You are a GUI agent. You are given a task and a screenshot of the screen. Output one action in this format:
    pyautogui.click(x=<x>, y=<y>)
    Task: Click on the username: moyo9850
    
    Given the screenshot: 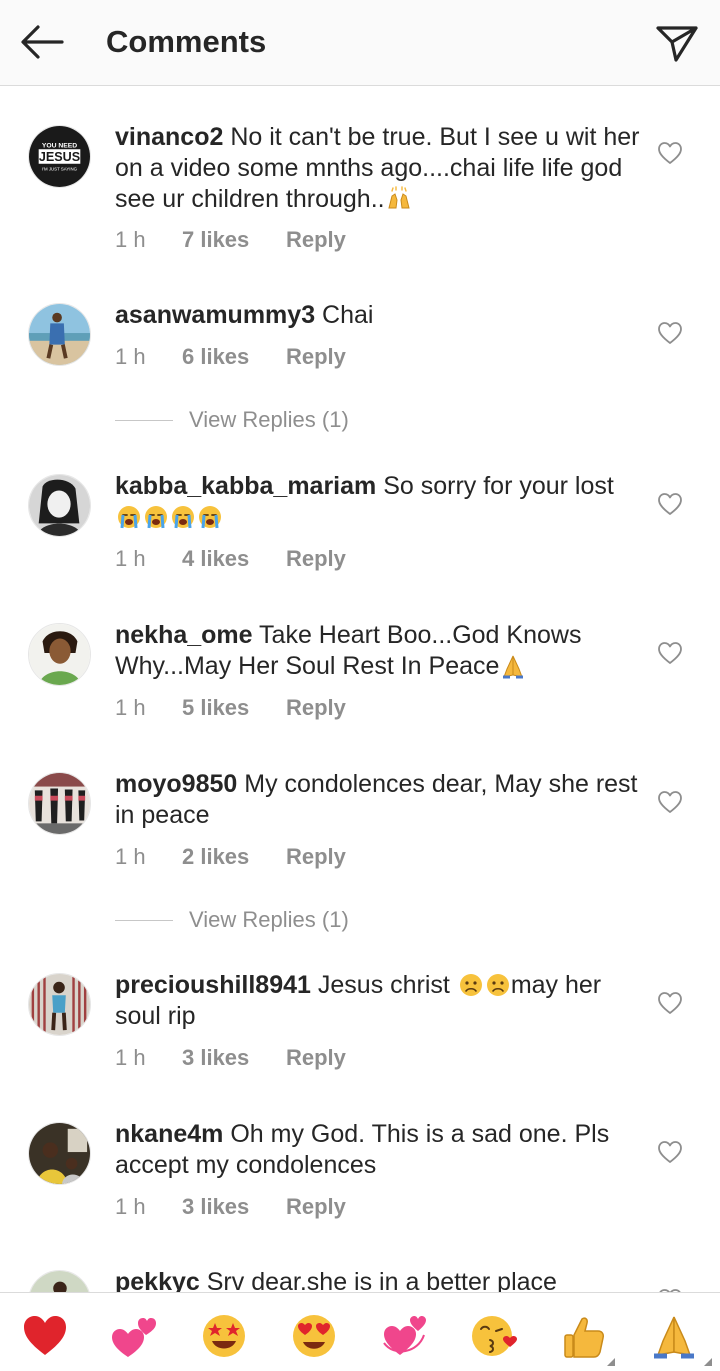 What is the action you would take?
    pyautogui.click(x=176, y=784)
    